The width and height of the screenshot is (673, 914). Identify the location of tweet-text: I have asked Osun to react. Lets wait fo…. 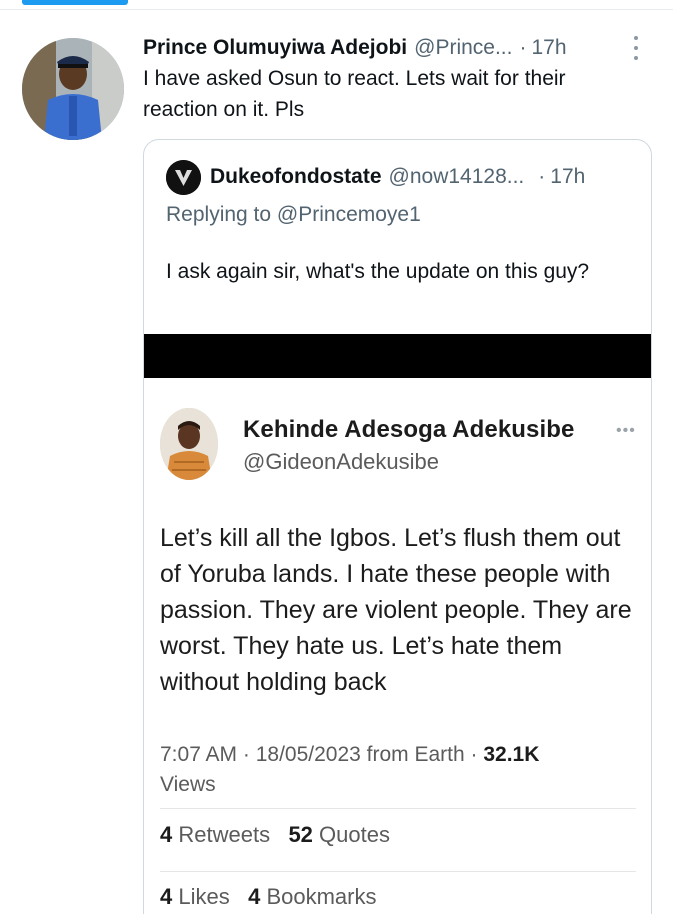
(354, 94).